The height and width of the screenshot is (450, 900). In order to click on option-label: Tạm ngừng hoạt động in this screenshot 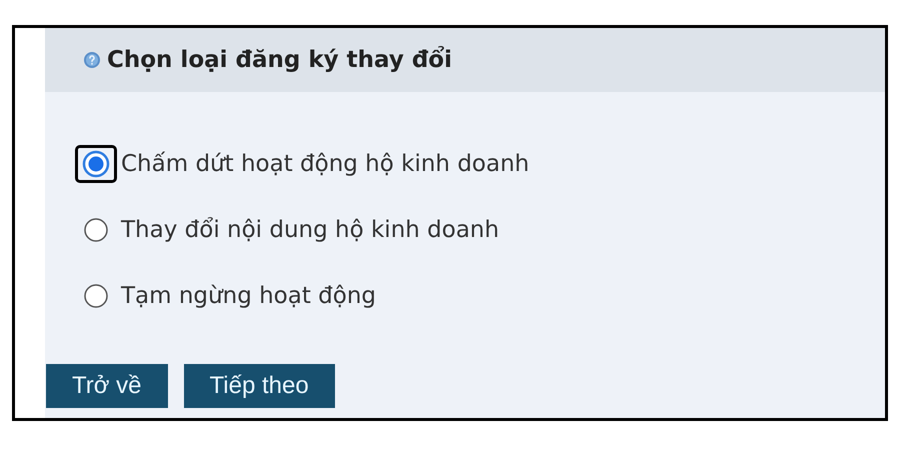, I will do `click(248, 296)`.